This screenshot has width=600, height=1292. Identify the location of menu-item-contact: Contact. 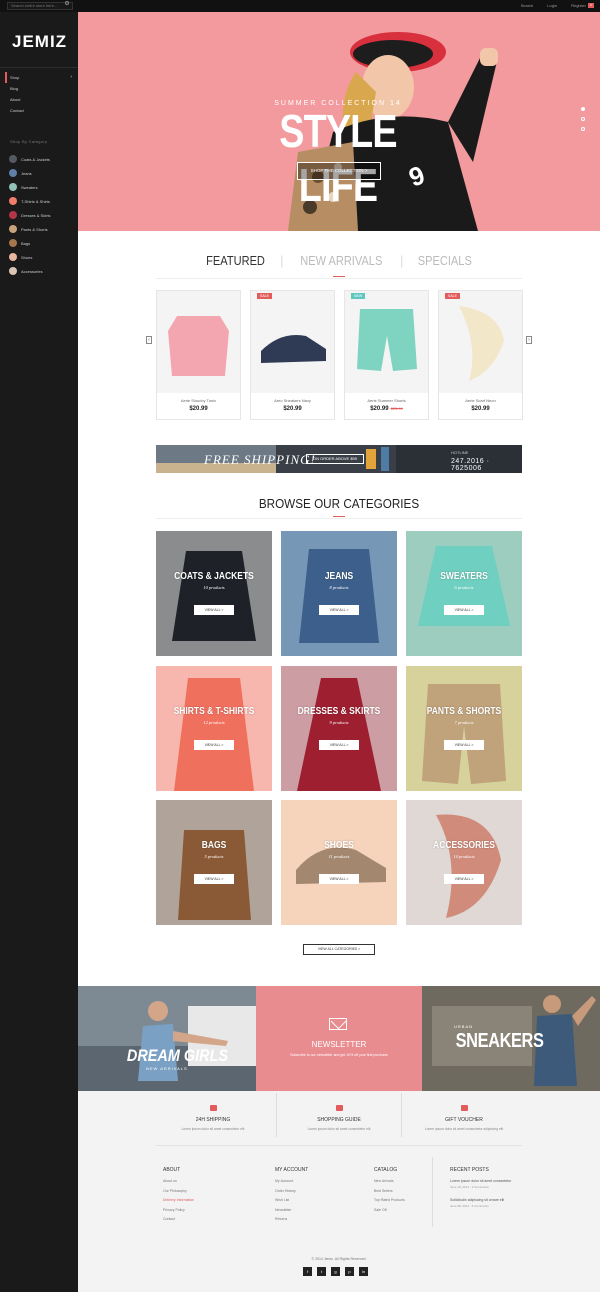
(41, 110).